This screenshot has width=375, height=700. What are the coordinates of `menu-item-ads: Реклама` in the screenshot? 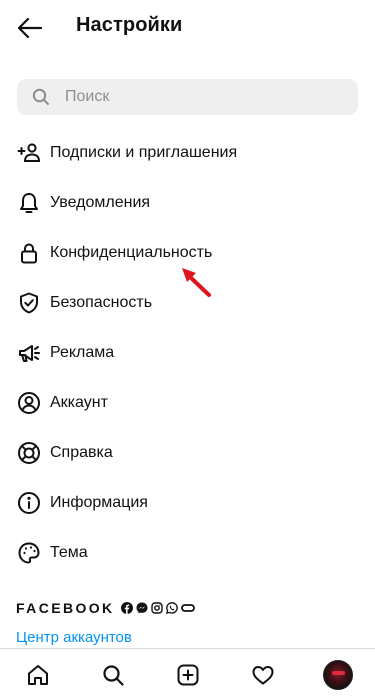 It's located at (187, 353).